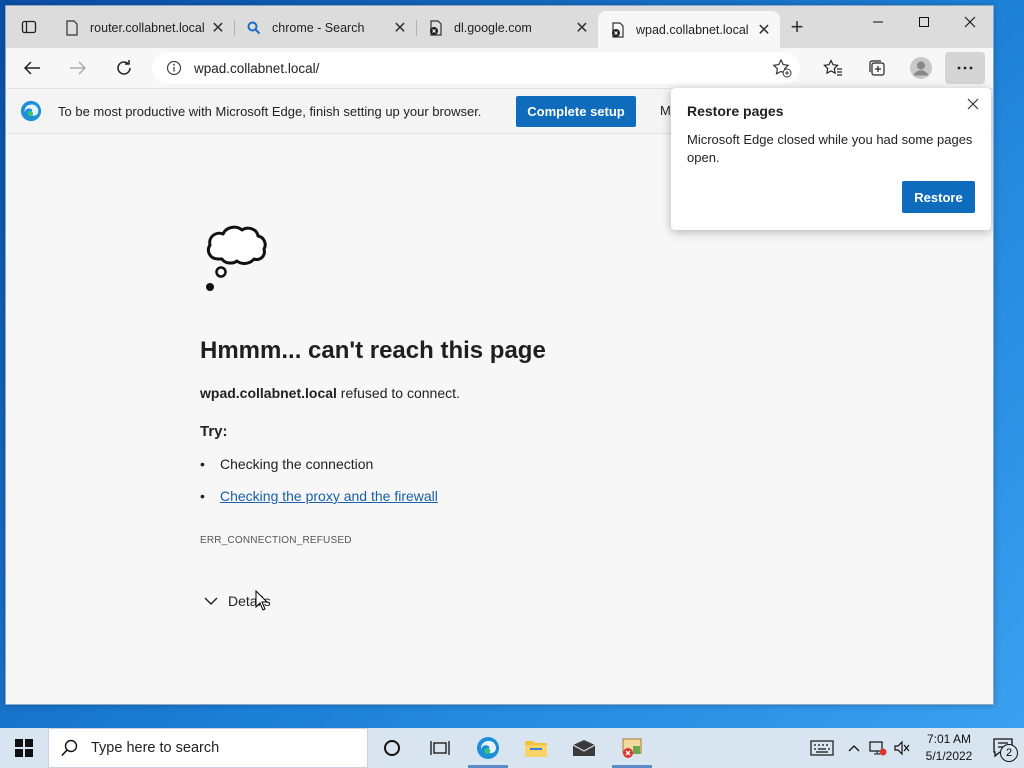 Image resolution: width=1024 pixels, height=768 pixels. I want to click on windows-logo-icon, so click(24, 748).